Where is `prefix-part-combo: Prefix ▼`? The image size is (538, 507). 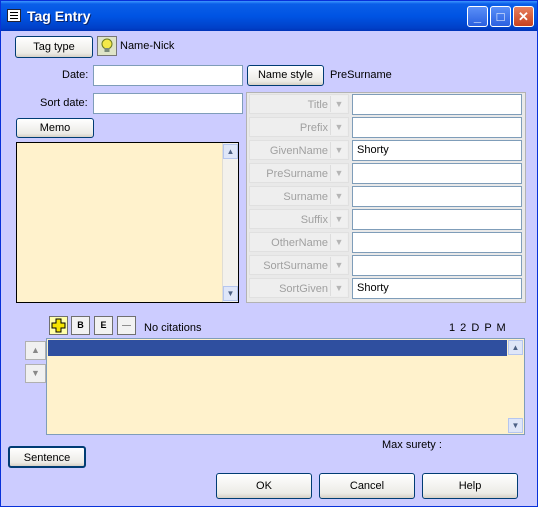 prefix-part-combo: Prefix ▼ is located at coordinates (299, 127).